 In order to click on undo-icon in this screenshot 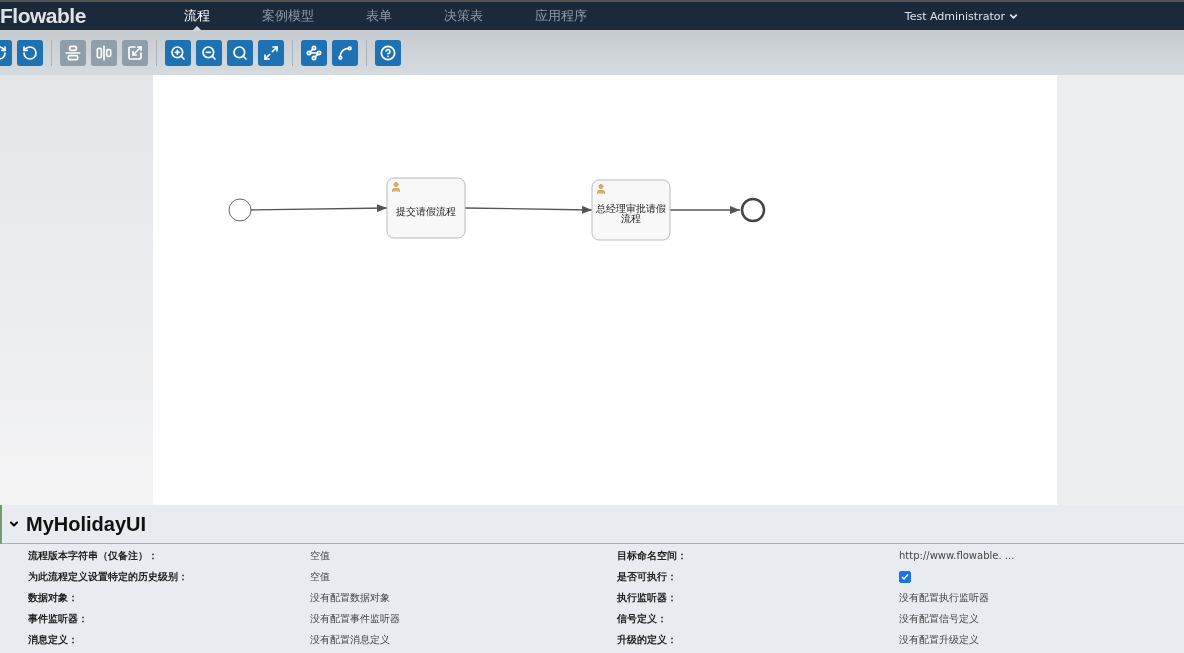, I will do `click(30, 52)`.